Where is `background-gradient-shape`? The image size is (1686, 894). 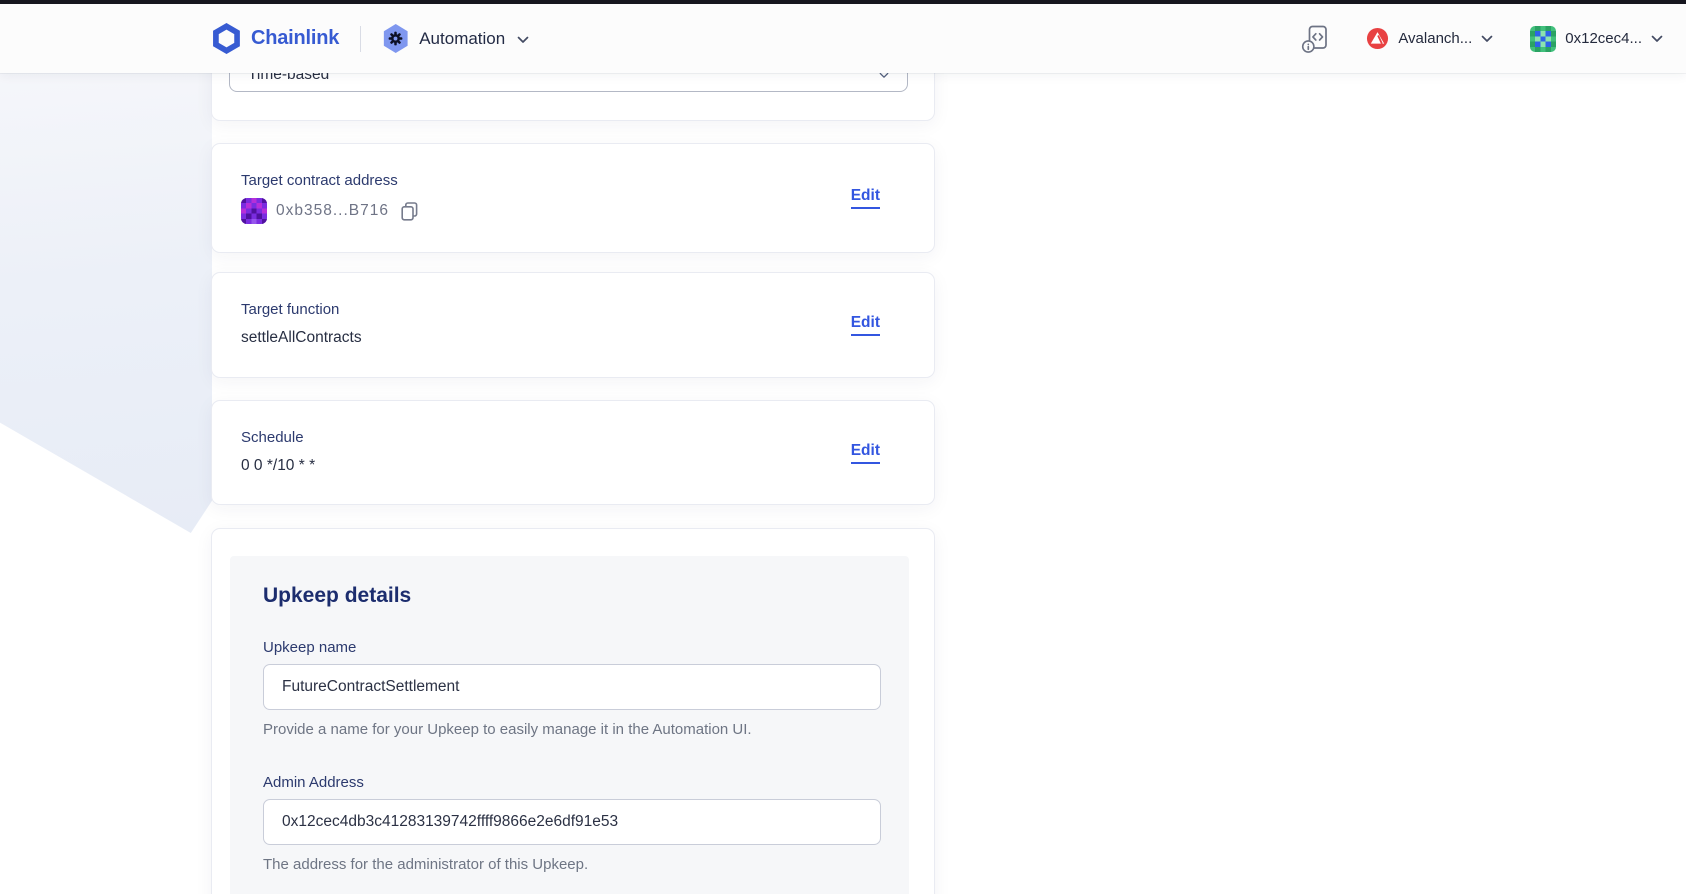 background-gradient-shape is located at coordinates (106, 303).